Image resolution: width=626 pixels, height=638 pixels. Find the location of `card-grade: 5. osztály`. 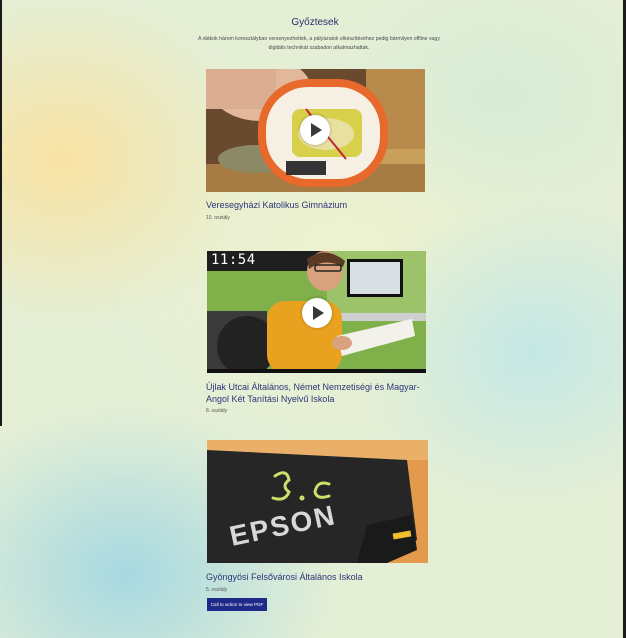

card-grade: 5. osztály is located at coordinates (217, 590).